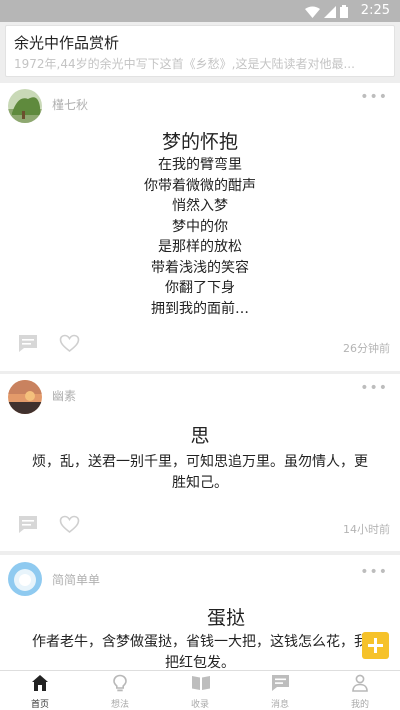 Image resolution: width=400 pixels, height=710 pixels. I want to click on home-icon, so click(40, 683).